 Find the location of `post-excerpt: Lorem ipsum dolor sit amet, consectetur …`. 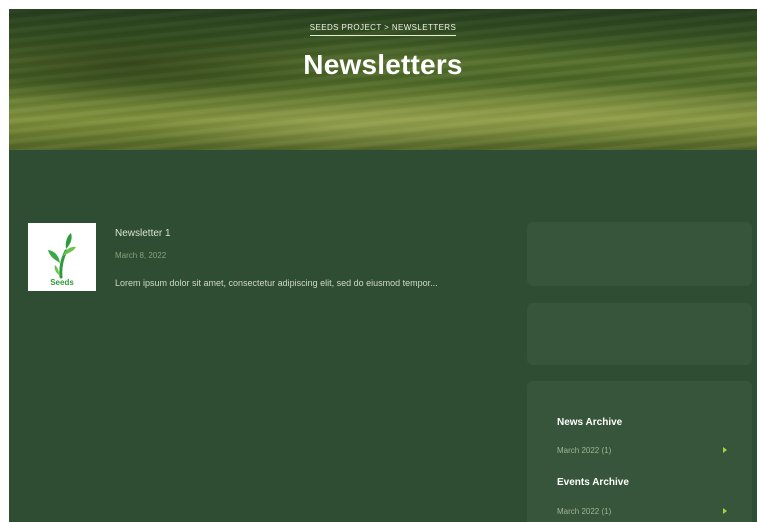

post-excerpt: Lorem ipsum dolor sit amet, consectetur … is located at coordinates (276, 283).